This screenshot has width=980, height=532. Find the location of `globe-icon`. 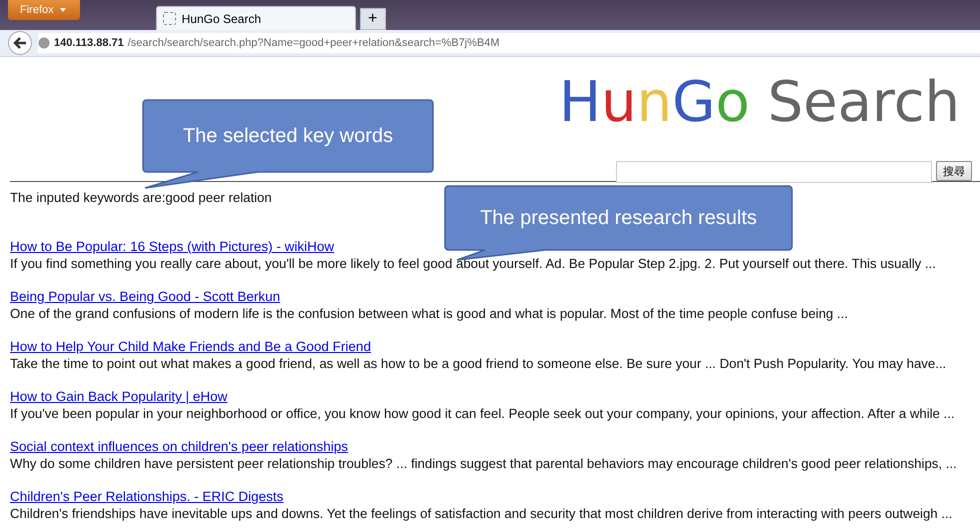

globe-icon is located at coordinates (44, 43).